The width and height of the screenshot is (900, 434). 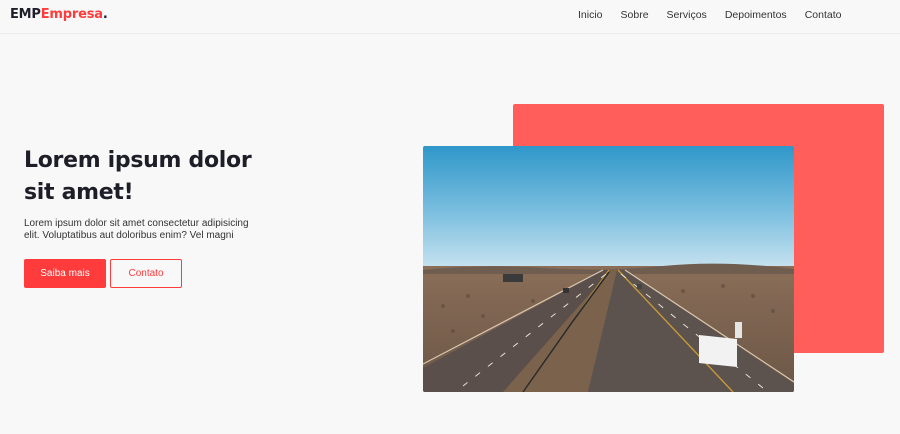 I want to click on contato-button: Contato, so click(x=146, y=273).